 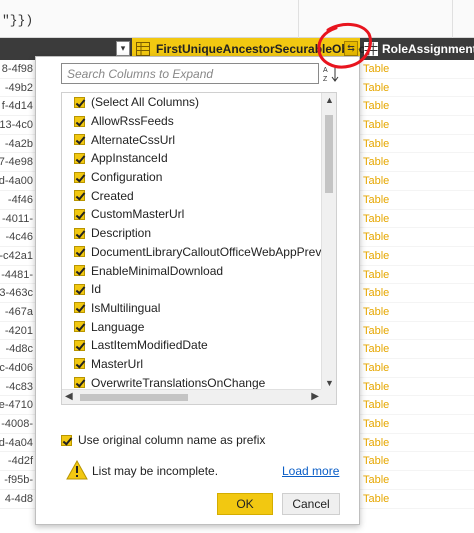 I want to click on horizontal-scroll-thumb, so click(x=134, y=397).